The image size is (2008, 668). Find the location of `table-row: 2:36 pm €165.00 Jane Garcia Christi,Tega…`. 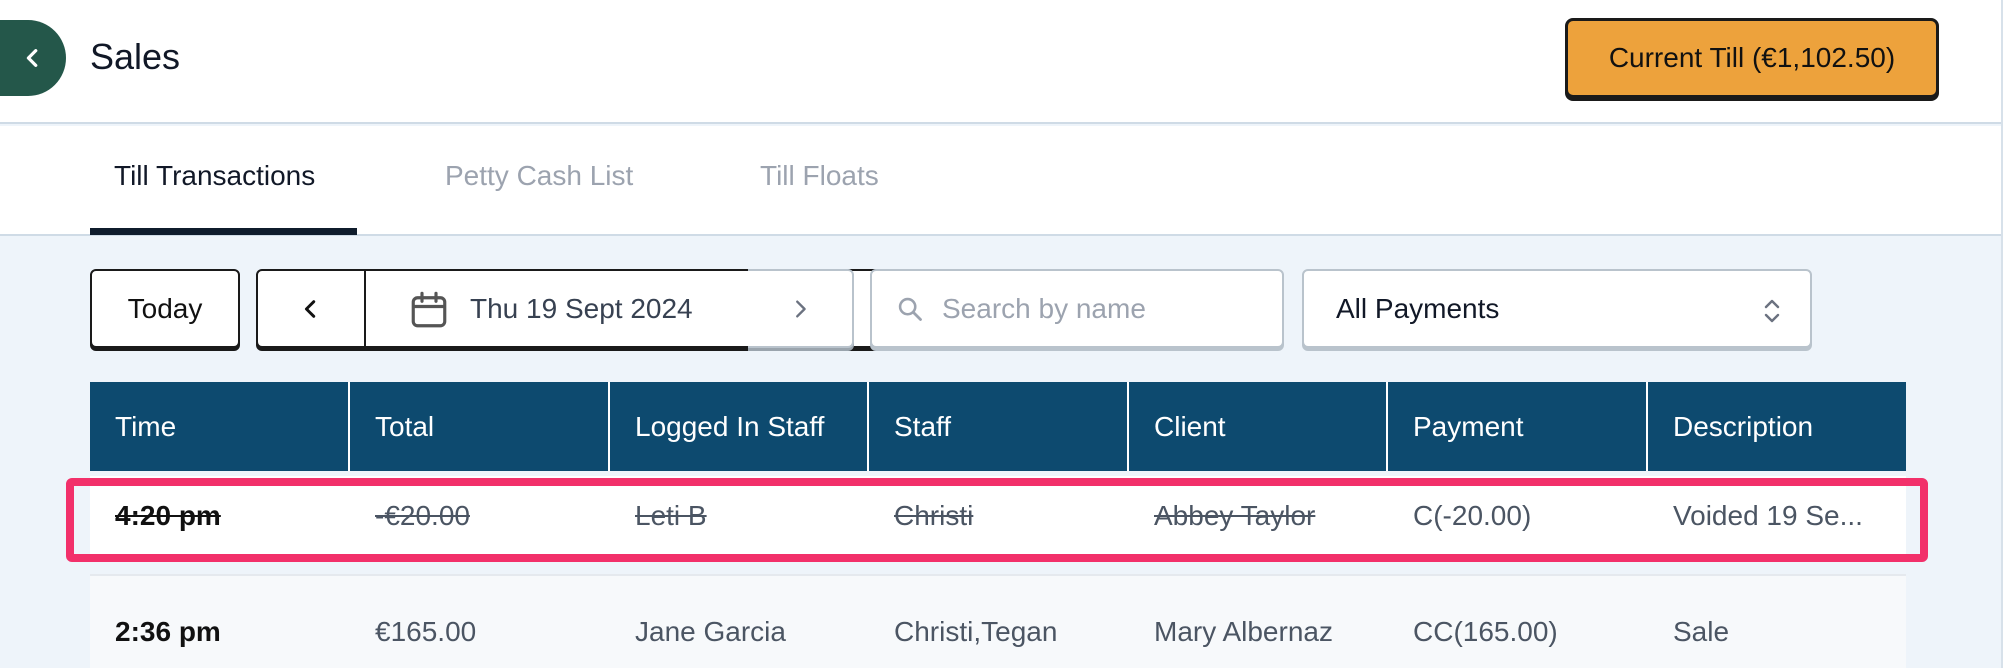

table-row: 2:36 pm €165.00 Jane Garcia Christi,Tega… is located at coordinates (998, 621).